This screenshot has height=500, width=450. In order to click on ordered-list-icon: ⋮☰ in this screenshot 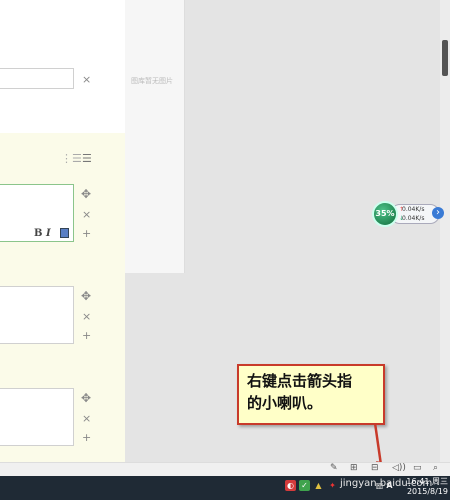, I will do `click(71, 158)`.